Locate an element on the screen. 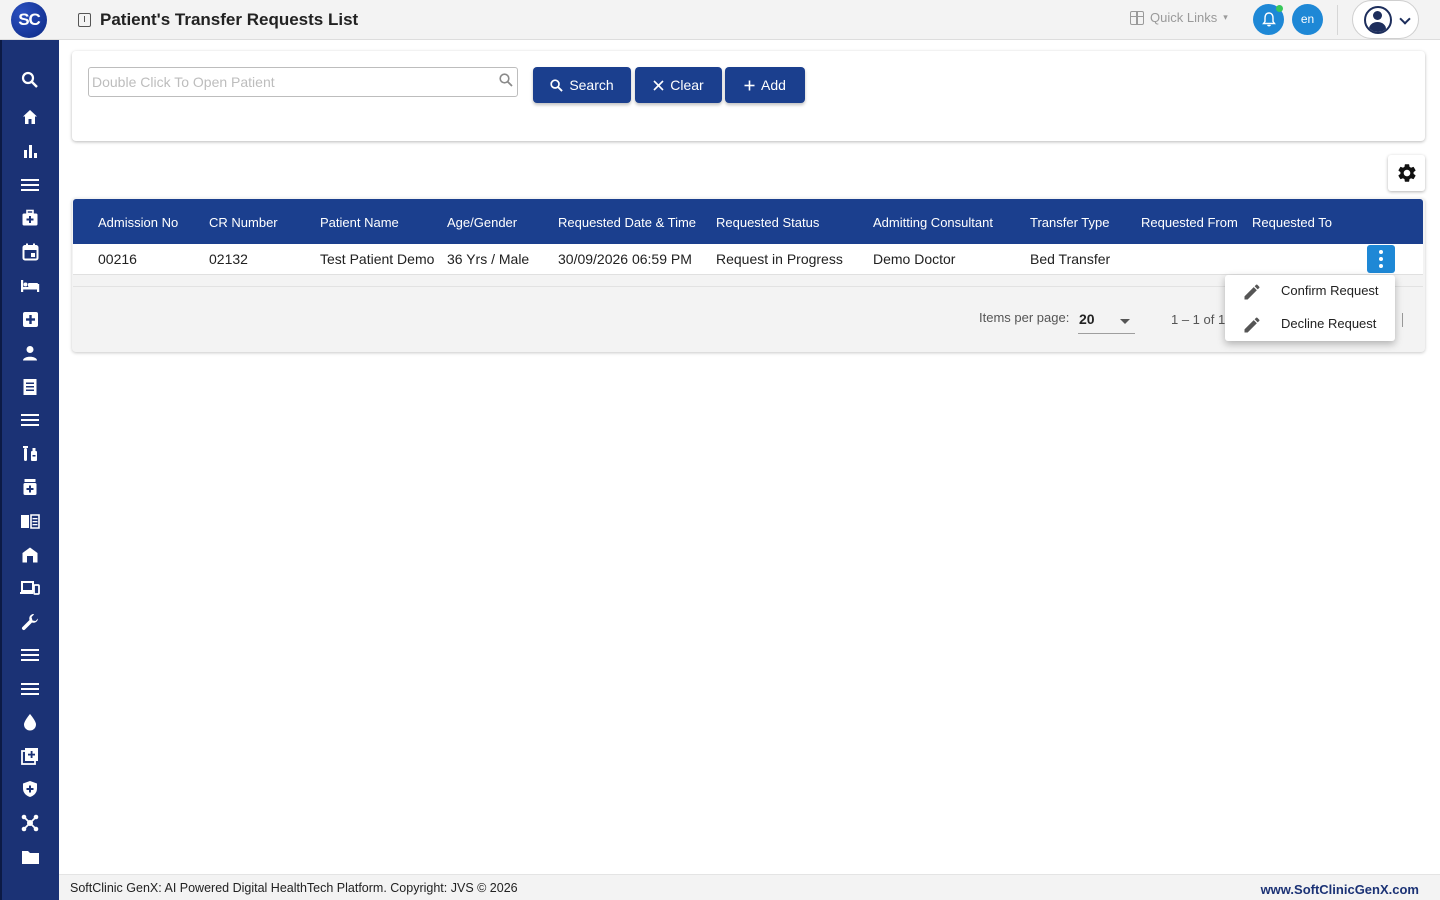 This screenshot has height=900, width=1440. sidebar-item-network is located at coordinates (30, 823).